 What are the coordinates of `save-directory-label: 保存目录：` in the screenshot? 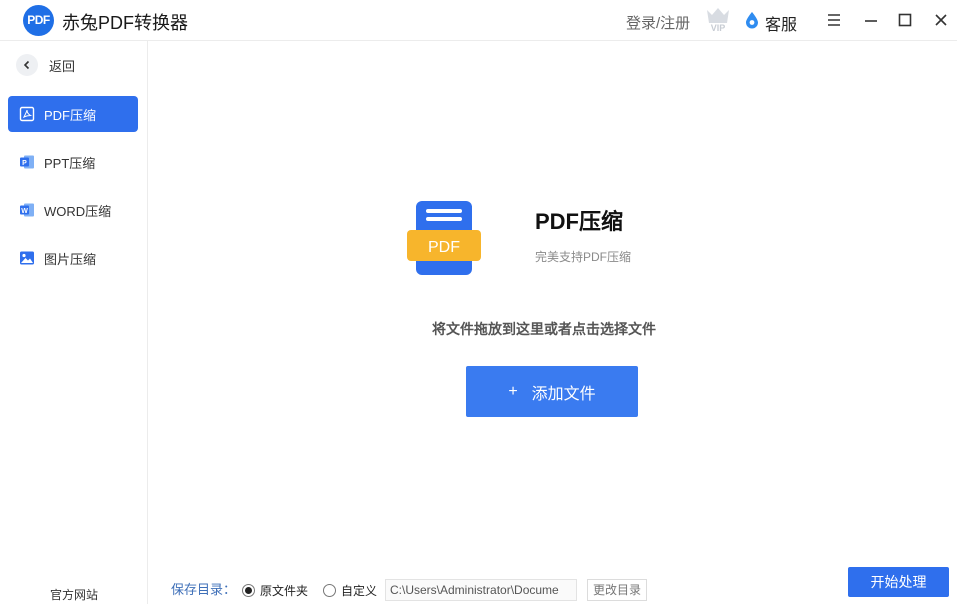 It's located at (204, 589).